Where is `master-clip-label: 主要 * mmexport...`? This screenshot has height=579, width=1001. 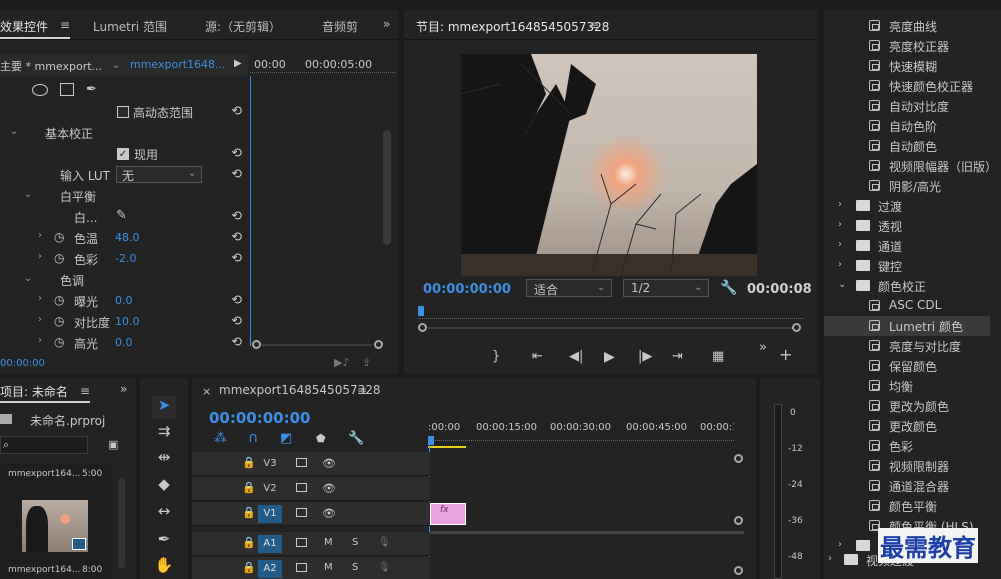
master-clip-label: 主要 * mmexport... is located at coordinates (51, 66).